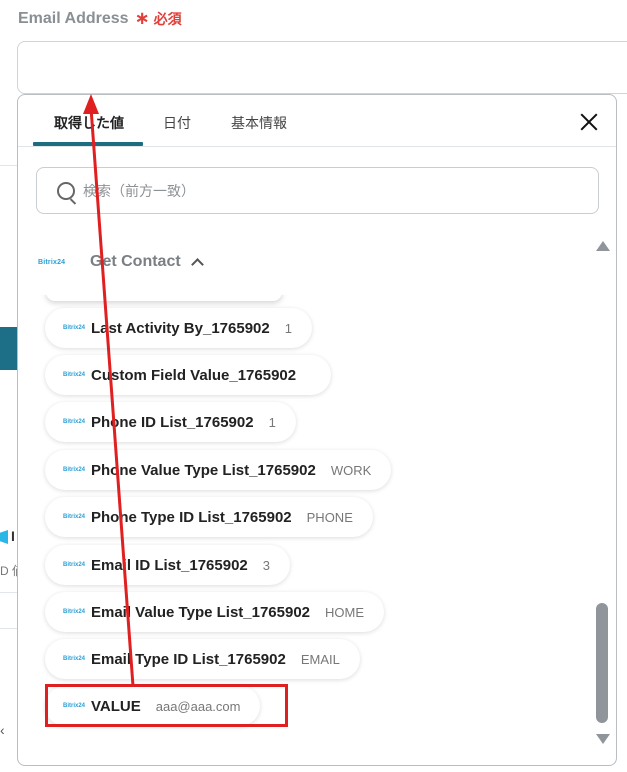  Describe the element at coordinates (188, 659) in the screenshot. I see `item-label: Email Type ID List_1765902` at that location.